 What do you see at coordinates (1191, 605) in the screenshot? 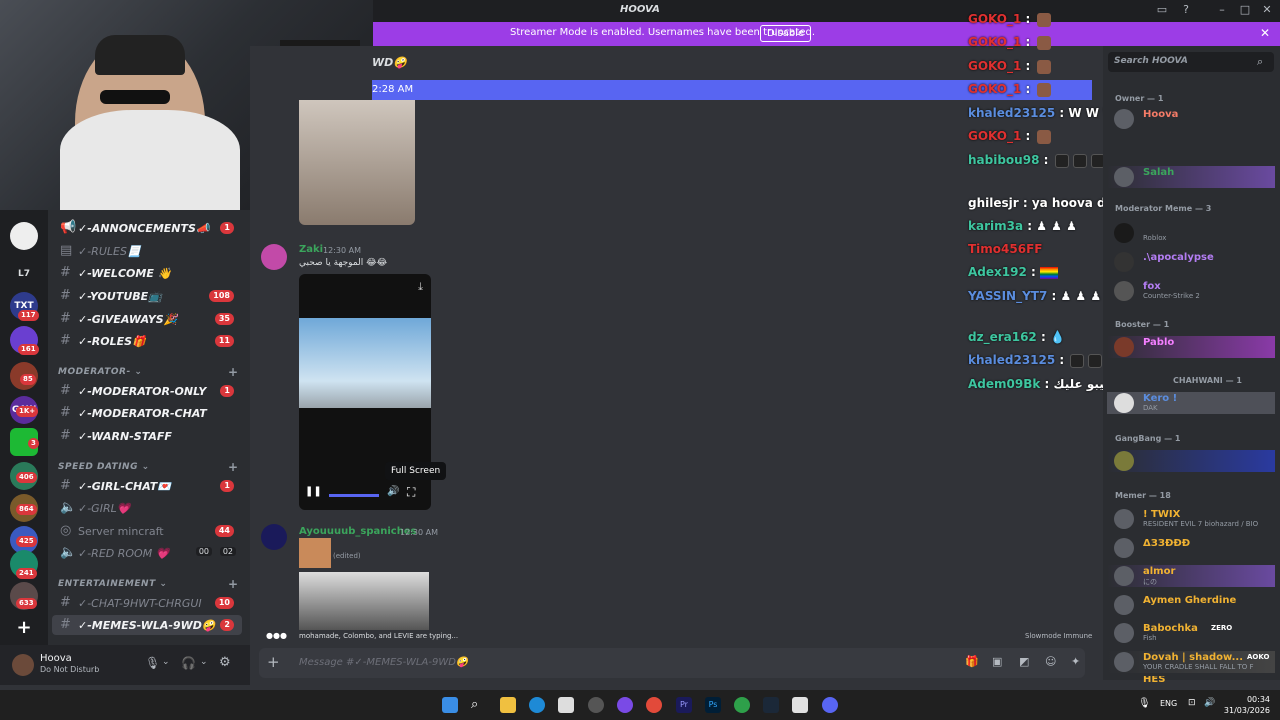
I see `member-item: Aymen Gherdine` at bounding box center [1191, 605].